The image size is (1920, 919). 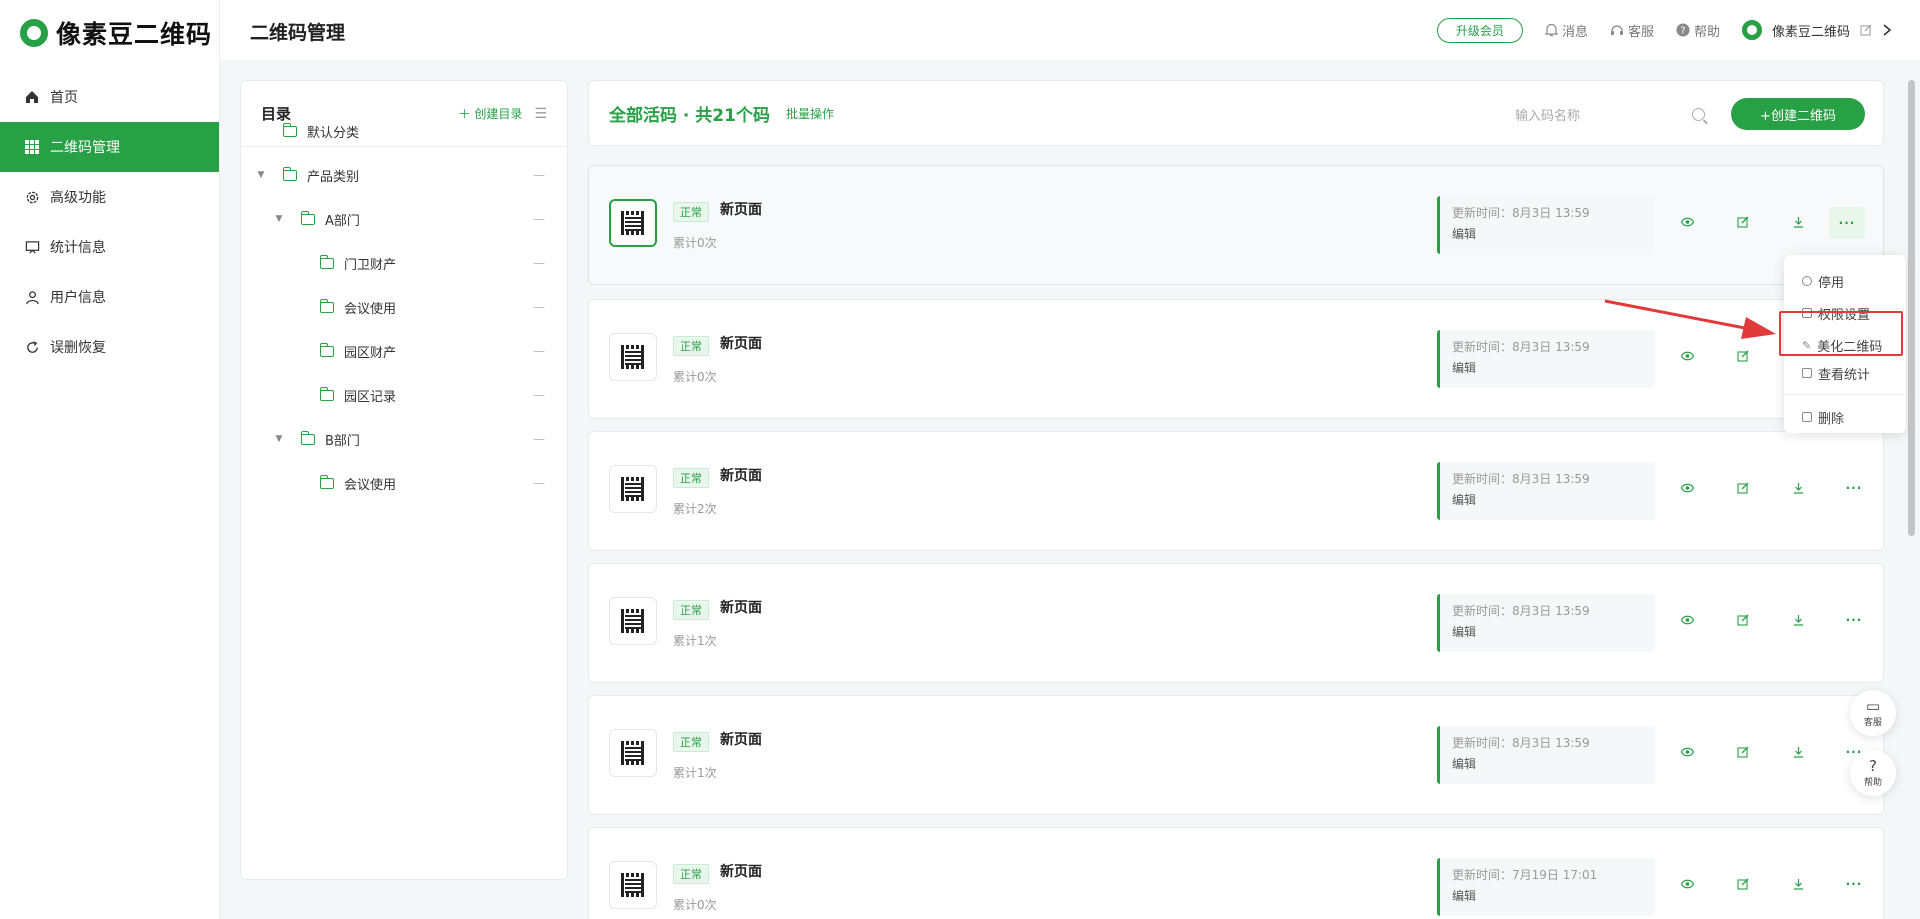 What do you see at coordinates (109, 33) in the screenshot?
I see `logo: 像素豆二维码` at bounding box center [109, 33].